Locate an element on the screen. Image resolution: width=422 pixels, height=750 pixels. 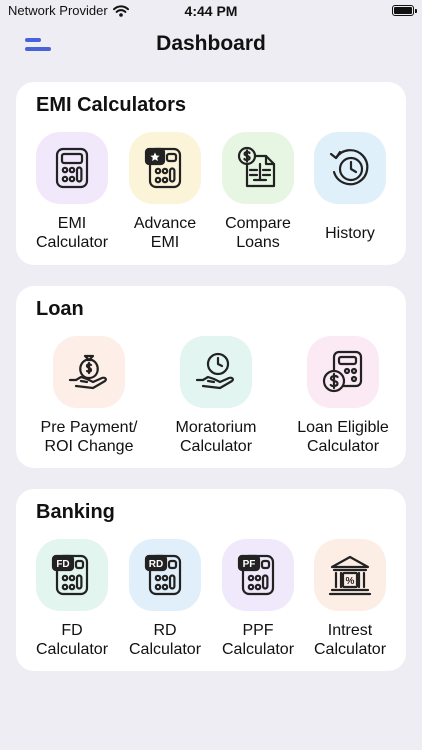
tile-label: Advance EMI is located at coordinates (165, 233).